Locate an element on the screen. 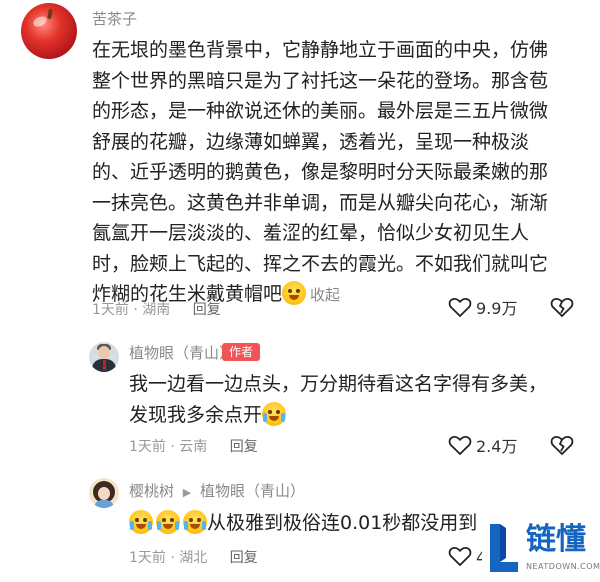  comment-line: 一抹亮色。这黄色并非单调，而是从瓣尖向花心，渐渐 is located at coordinates (320, 202).